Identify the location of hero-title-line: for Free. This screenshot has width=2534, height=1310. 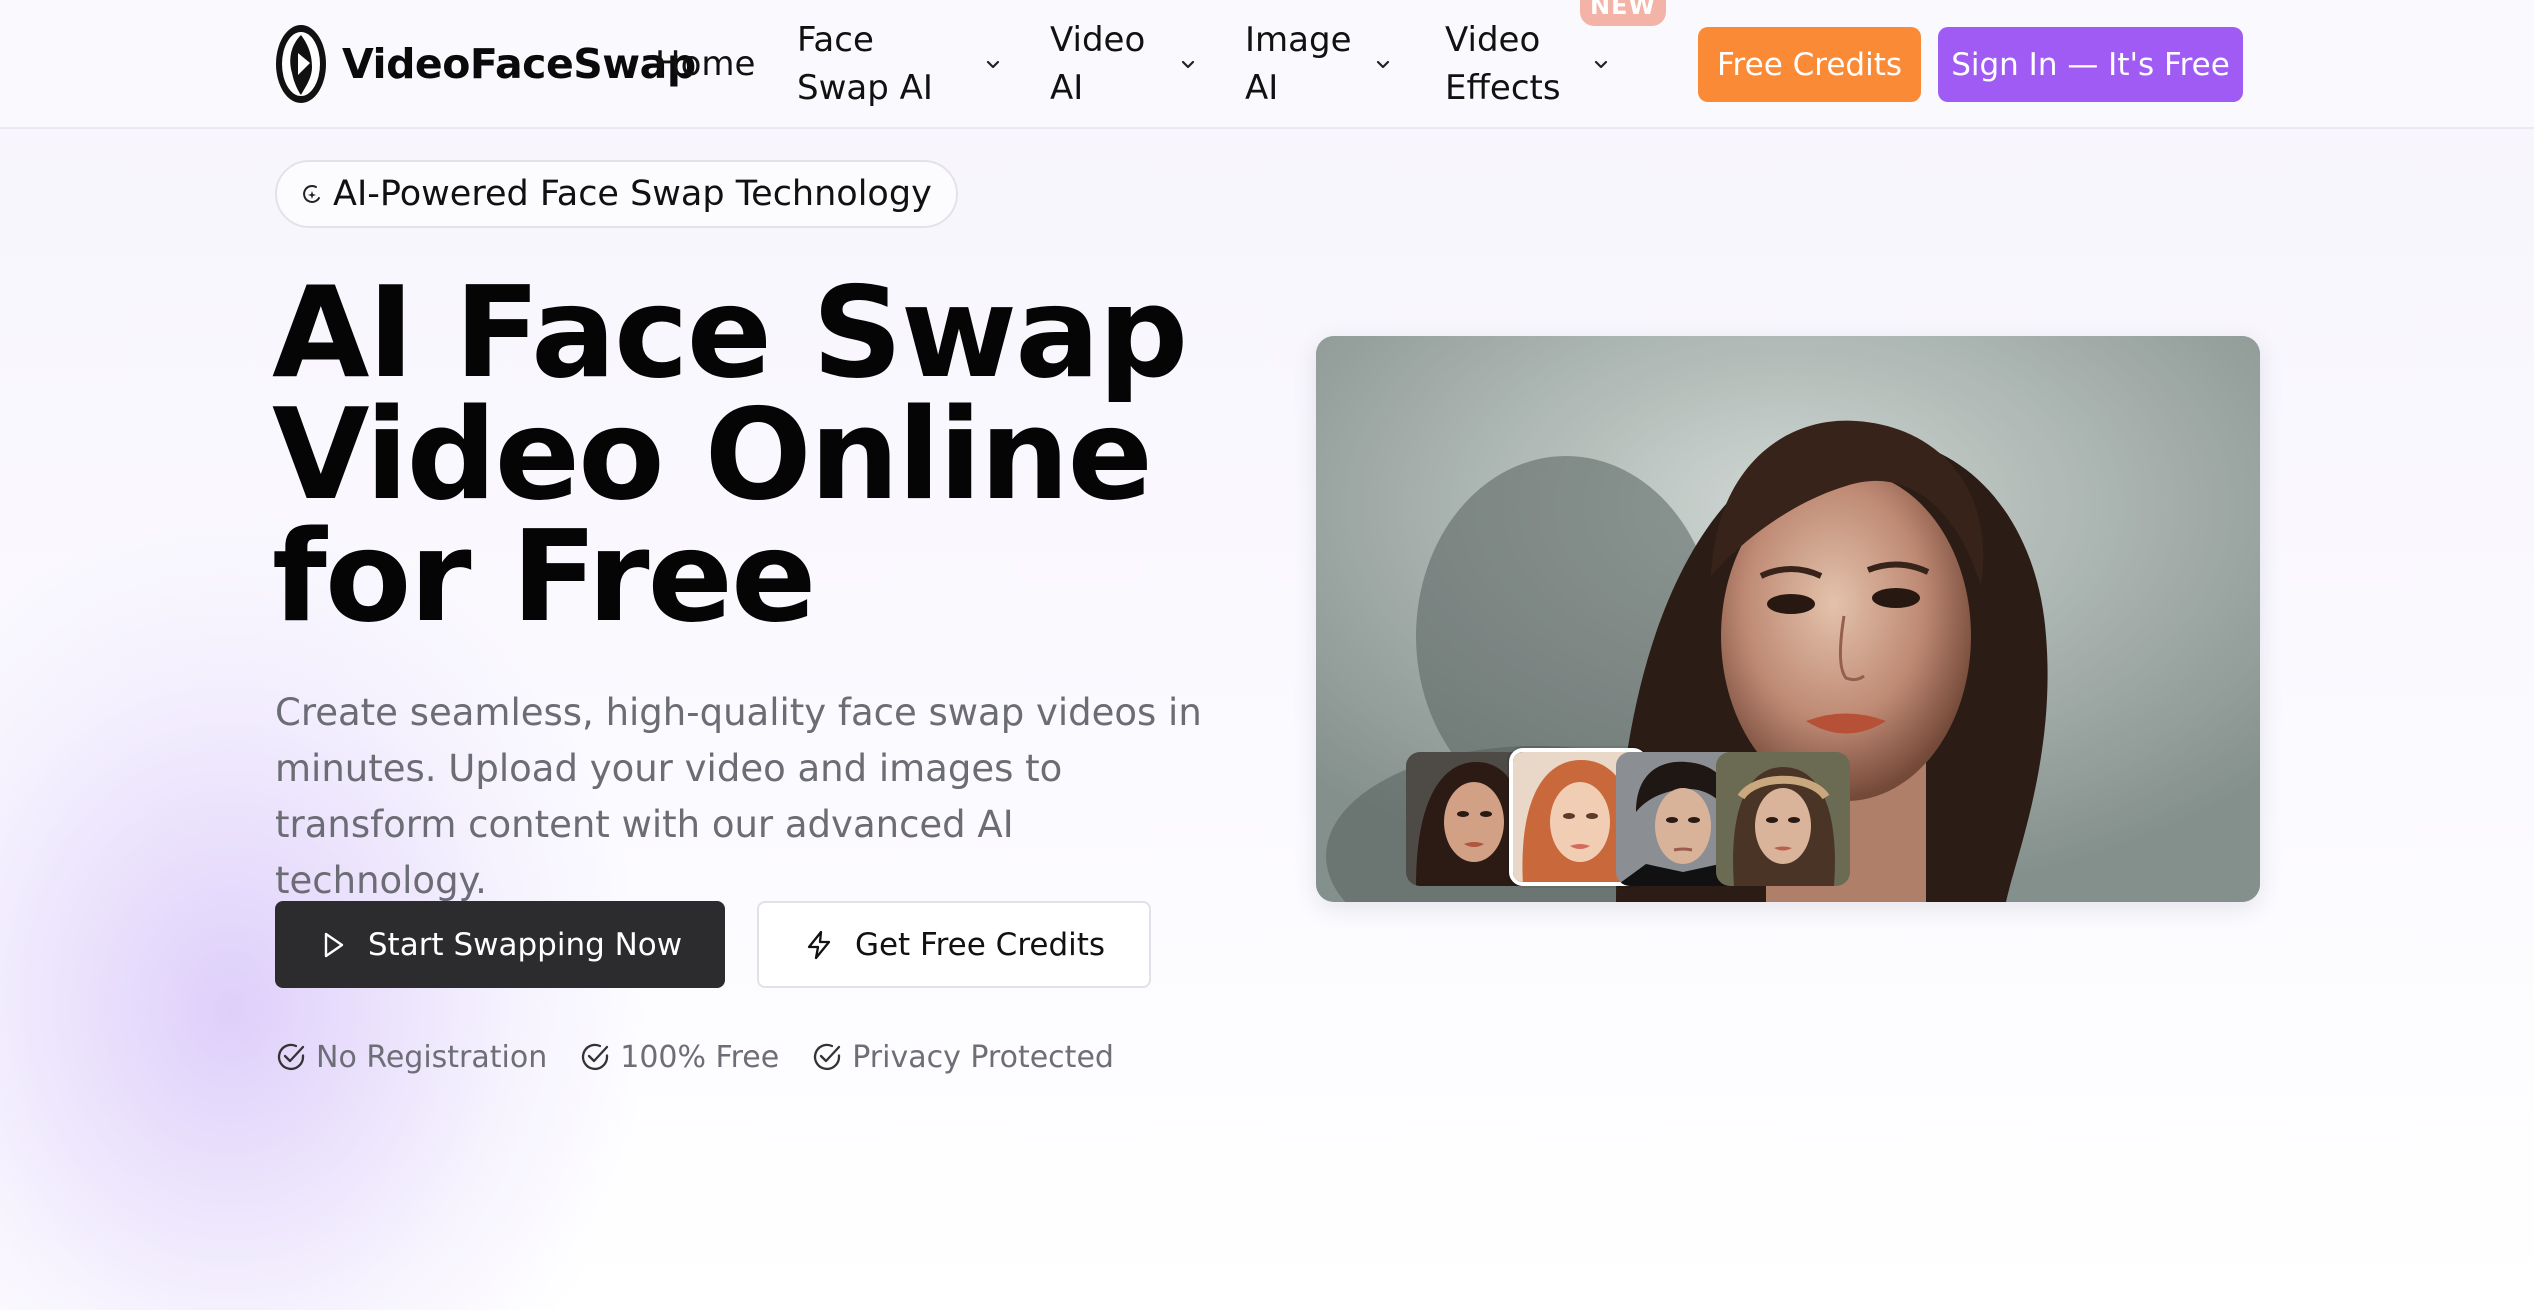
(544, 576).